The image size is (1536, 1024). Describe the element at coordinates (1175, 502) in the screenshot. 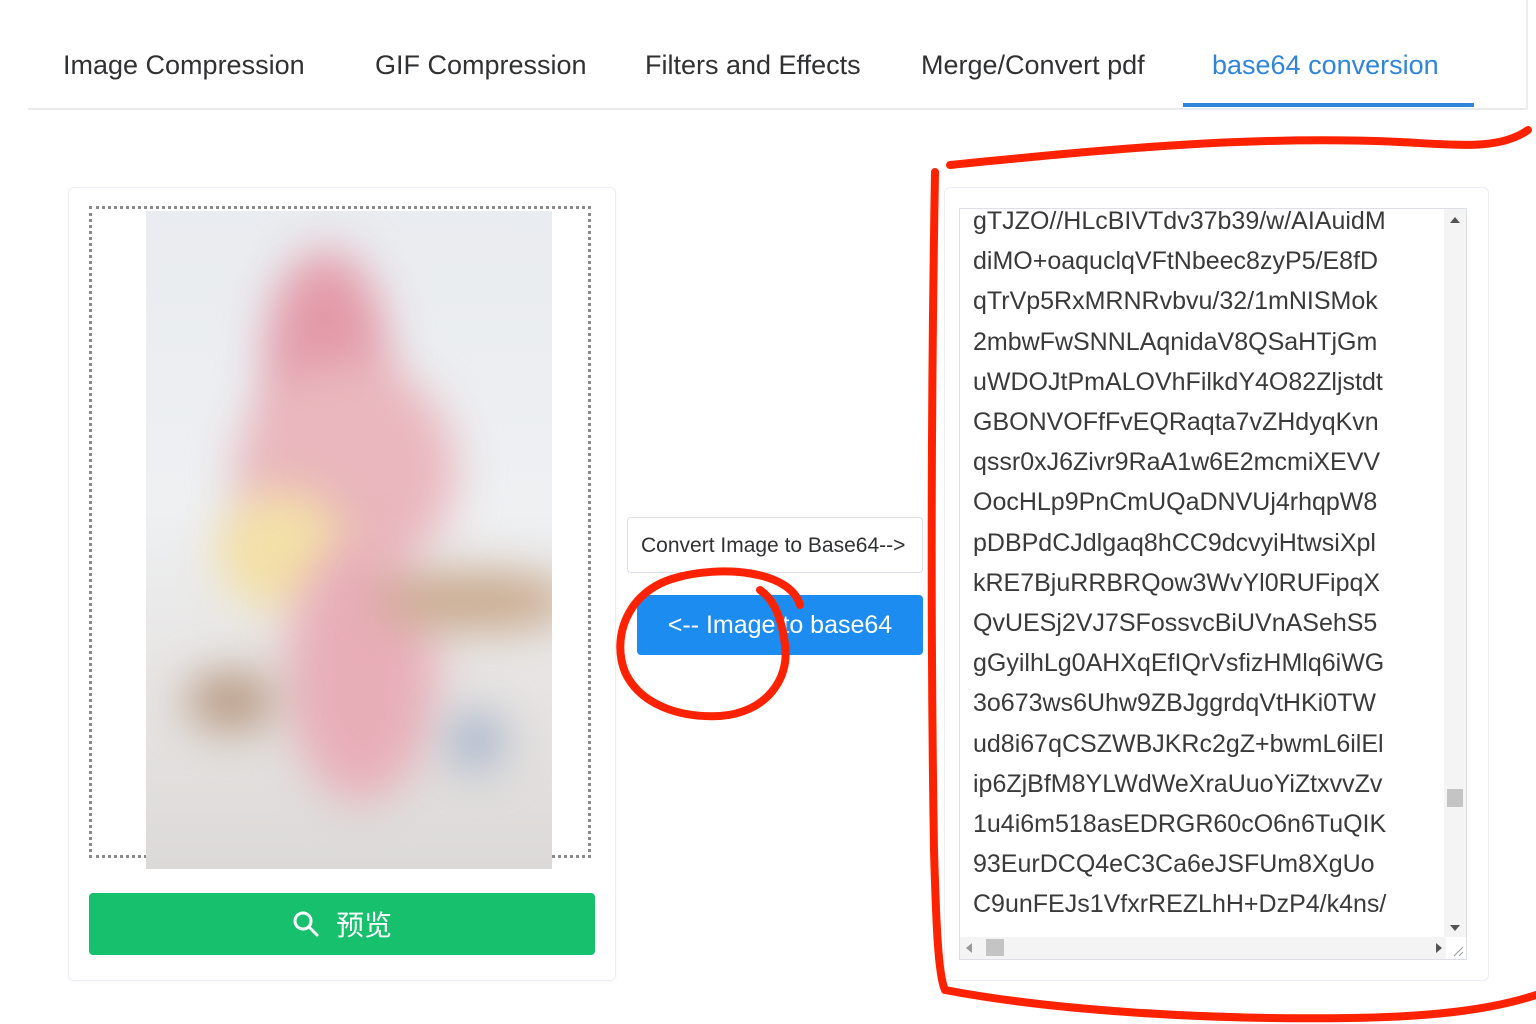

I see `base64-line: OocHLp9PnCmUQaDNVUj4rhqpW8` at that location.